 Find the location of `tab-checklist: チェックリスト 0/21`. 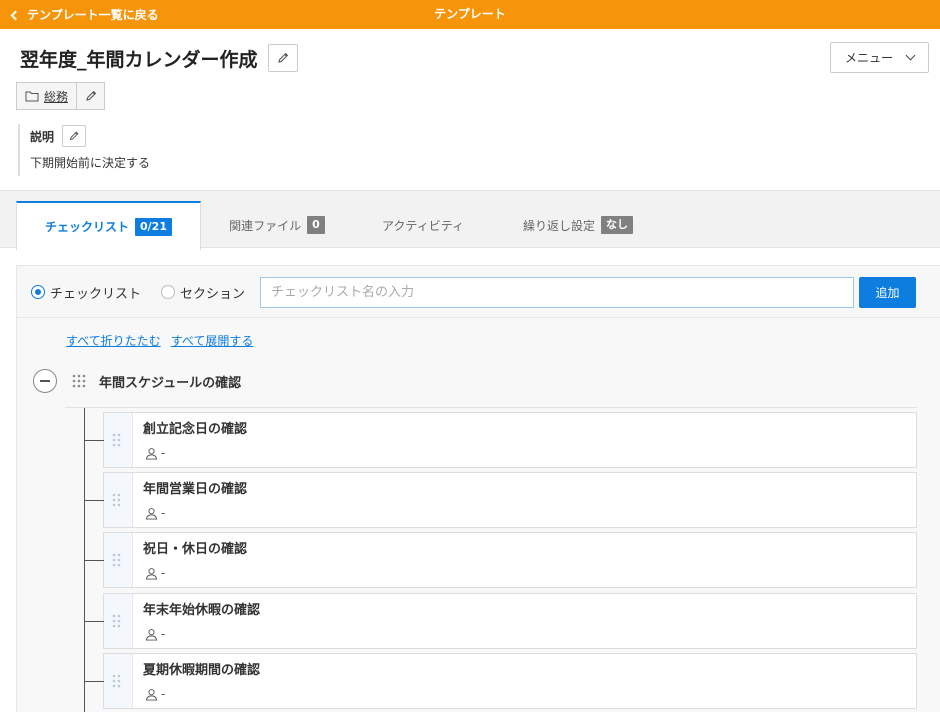

tab-checklist: チェックリスト 0/21 is located at coordinates (108, 225).